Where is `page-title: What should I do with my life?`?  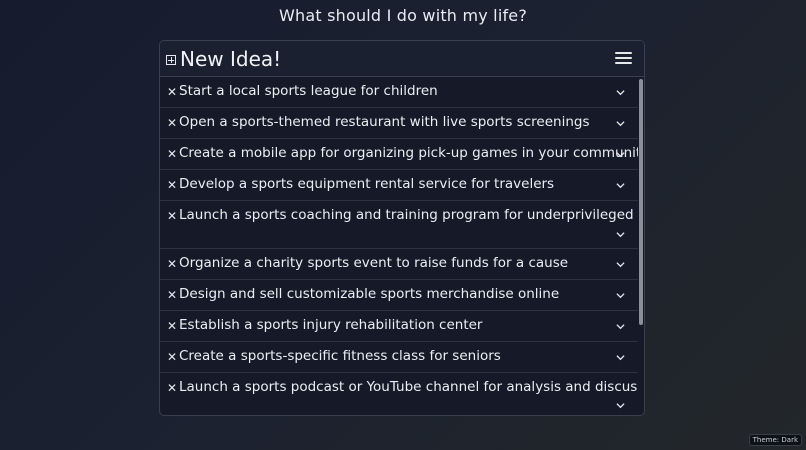 page-title: What should I do with my life? is located at coordinates (403, 15).